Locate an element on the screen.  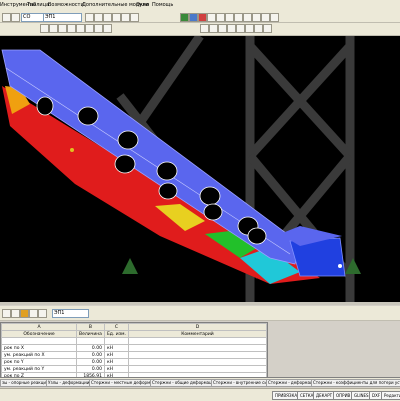
table-header-letters: A B C D is located at coordinates (134, 327).